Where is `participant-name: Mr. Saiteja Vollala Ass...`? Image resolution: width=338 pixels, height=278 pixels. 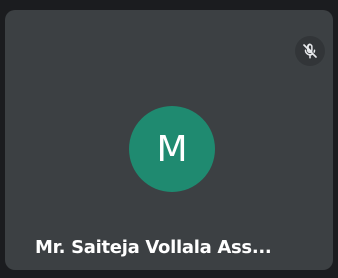
participant-name: Mr. Saiteja Vollala Ass... is located at coordinates (153, 247).